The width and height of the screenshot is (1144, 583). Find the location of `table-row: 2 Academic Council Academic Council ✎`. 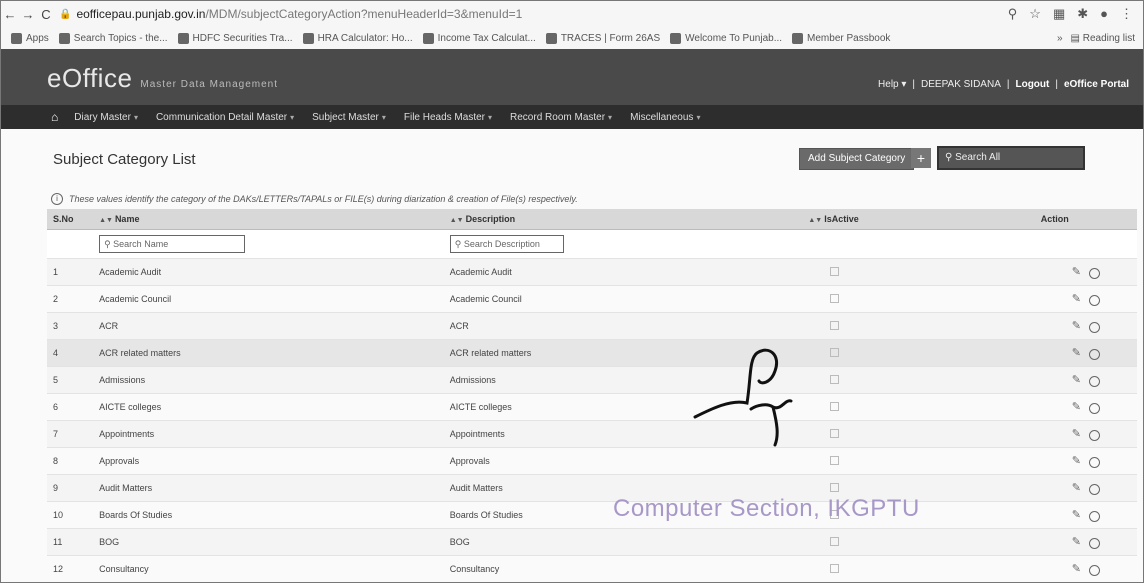

table-row: 2 Academic Council Academic Council ✎ is located at coordinates (592, 299).